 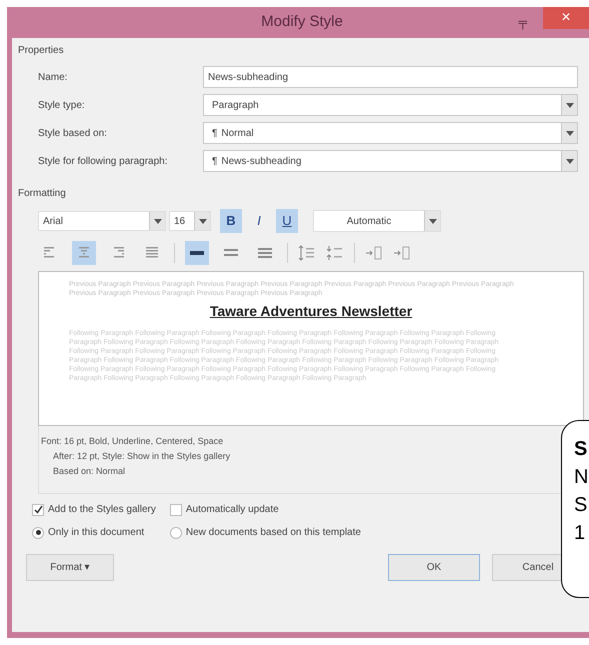 I want to click on option-label: New documents based on this template, so click(x=273, y=533).